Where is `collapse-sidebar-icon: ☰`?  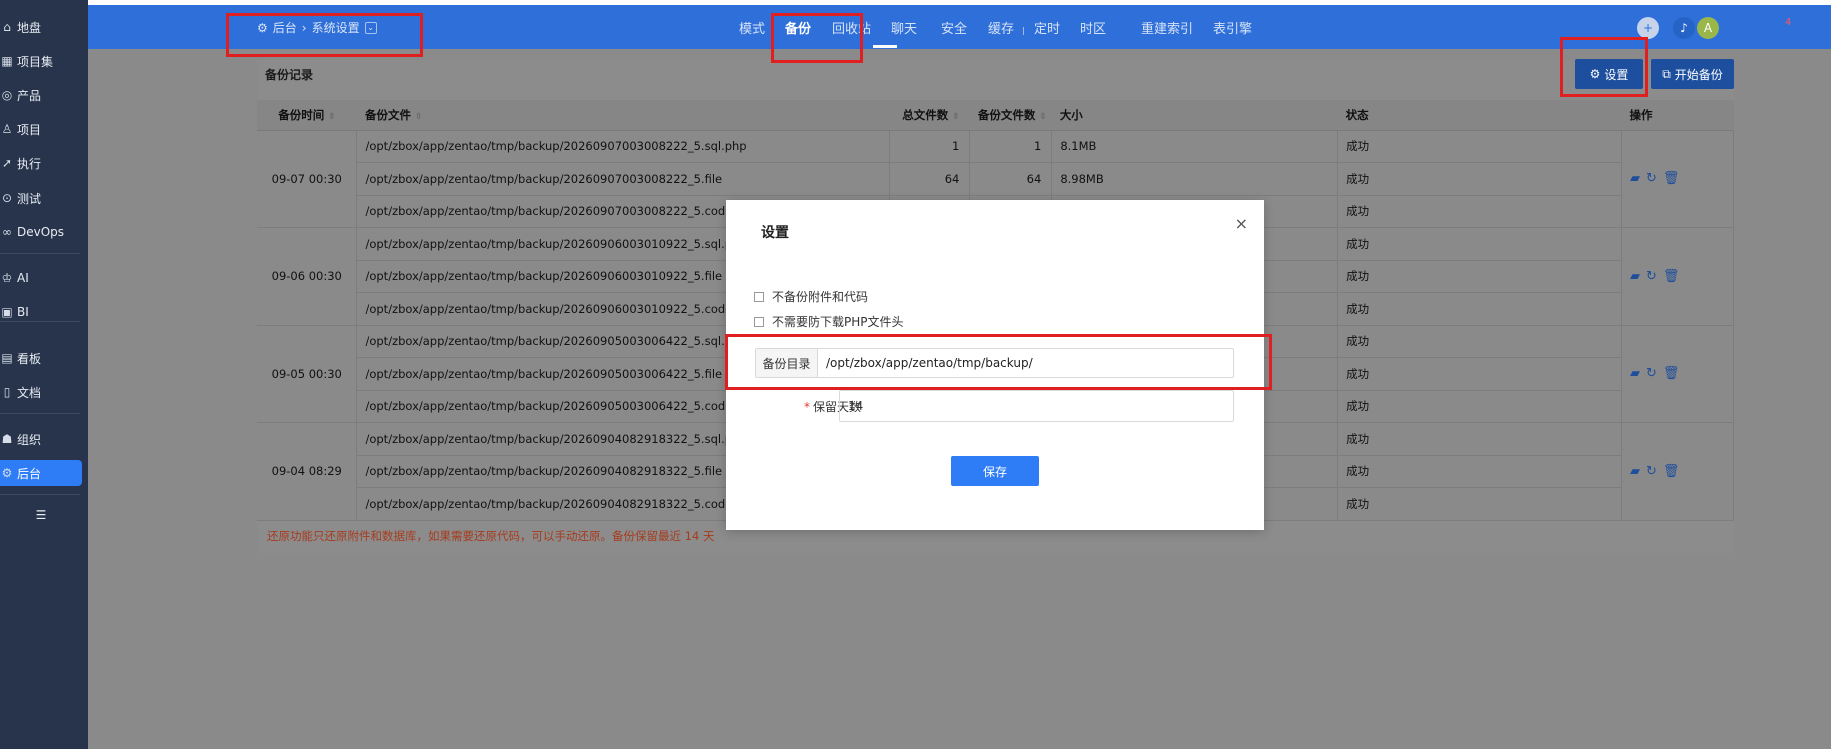 collapse-sidebar-icon: ☰ is located at coordinates (41, 515).